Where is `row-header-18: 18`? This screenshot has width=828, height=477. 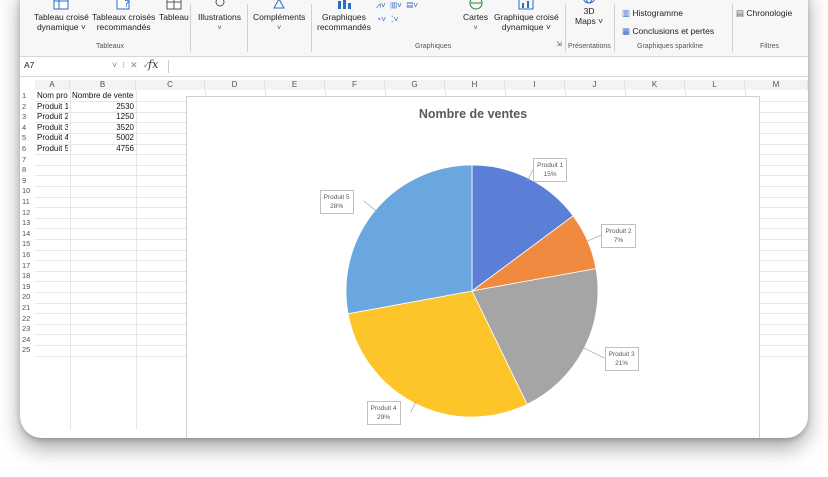
row-header-18: 18 is located at coordinates (28, 276).